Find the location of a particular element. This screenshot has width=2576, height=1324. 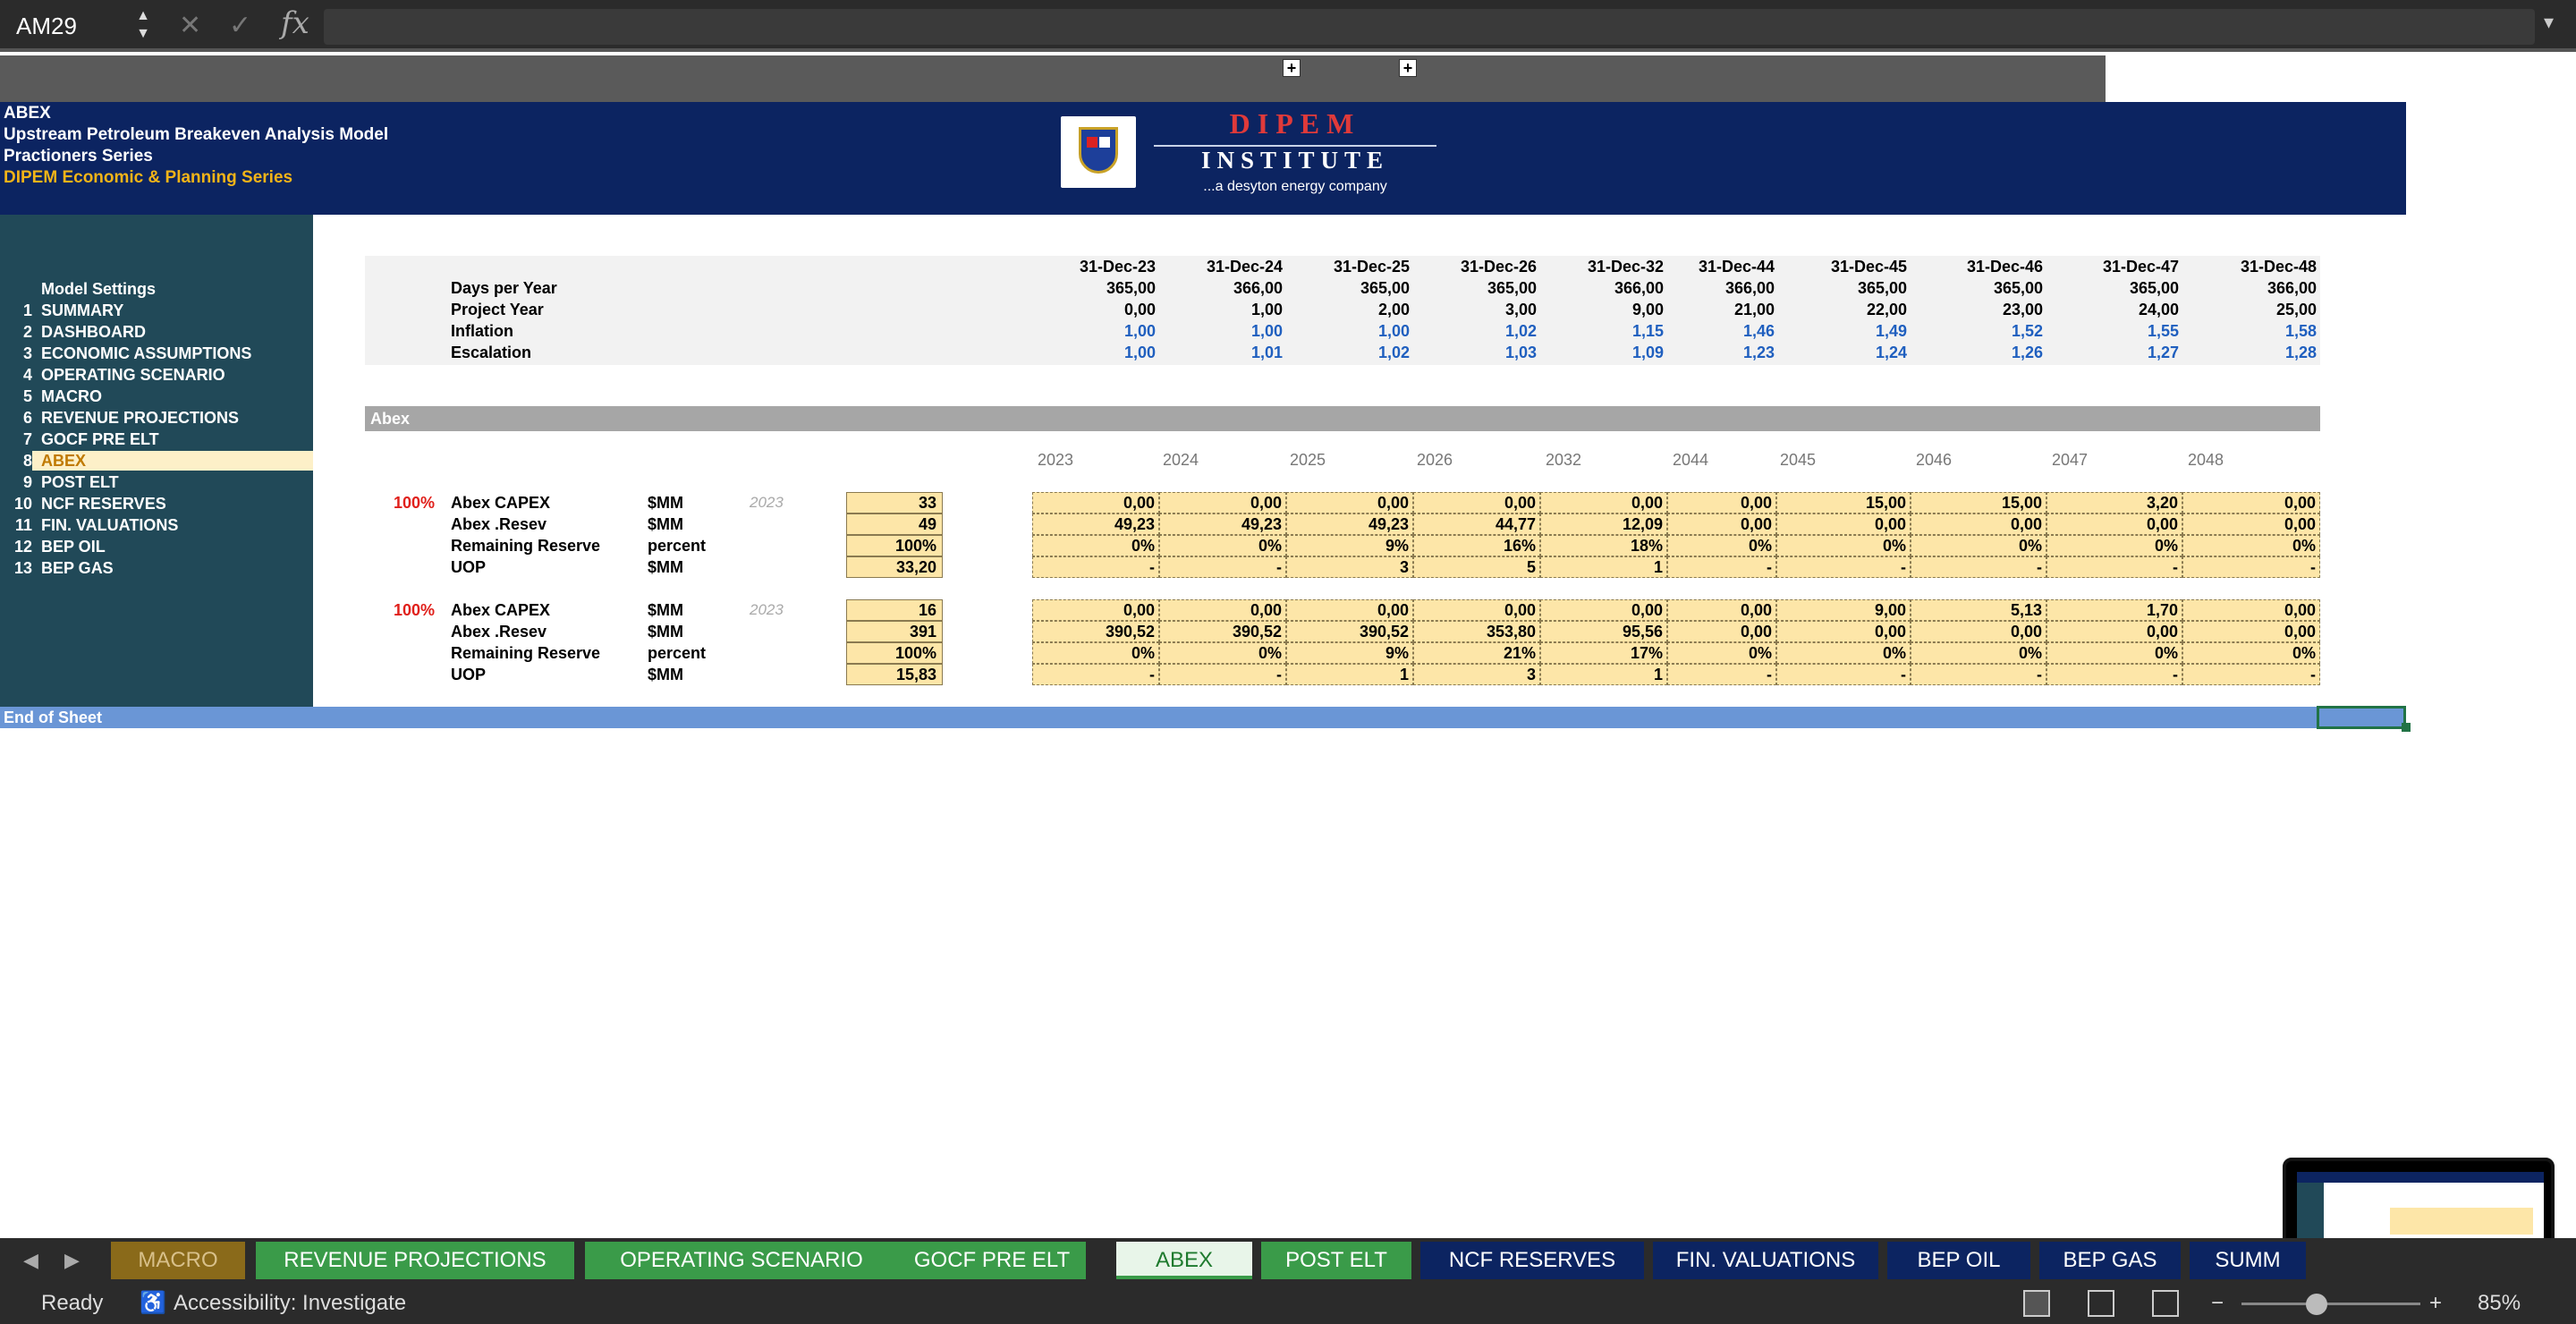

input-cell: 33,20 is located at coordinates (894, 567).